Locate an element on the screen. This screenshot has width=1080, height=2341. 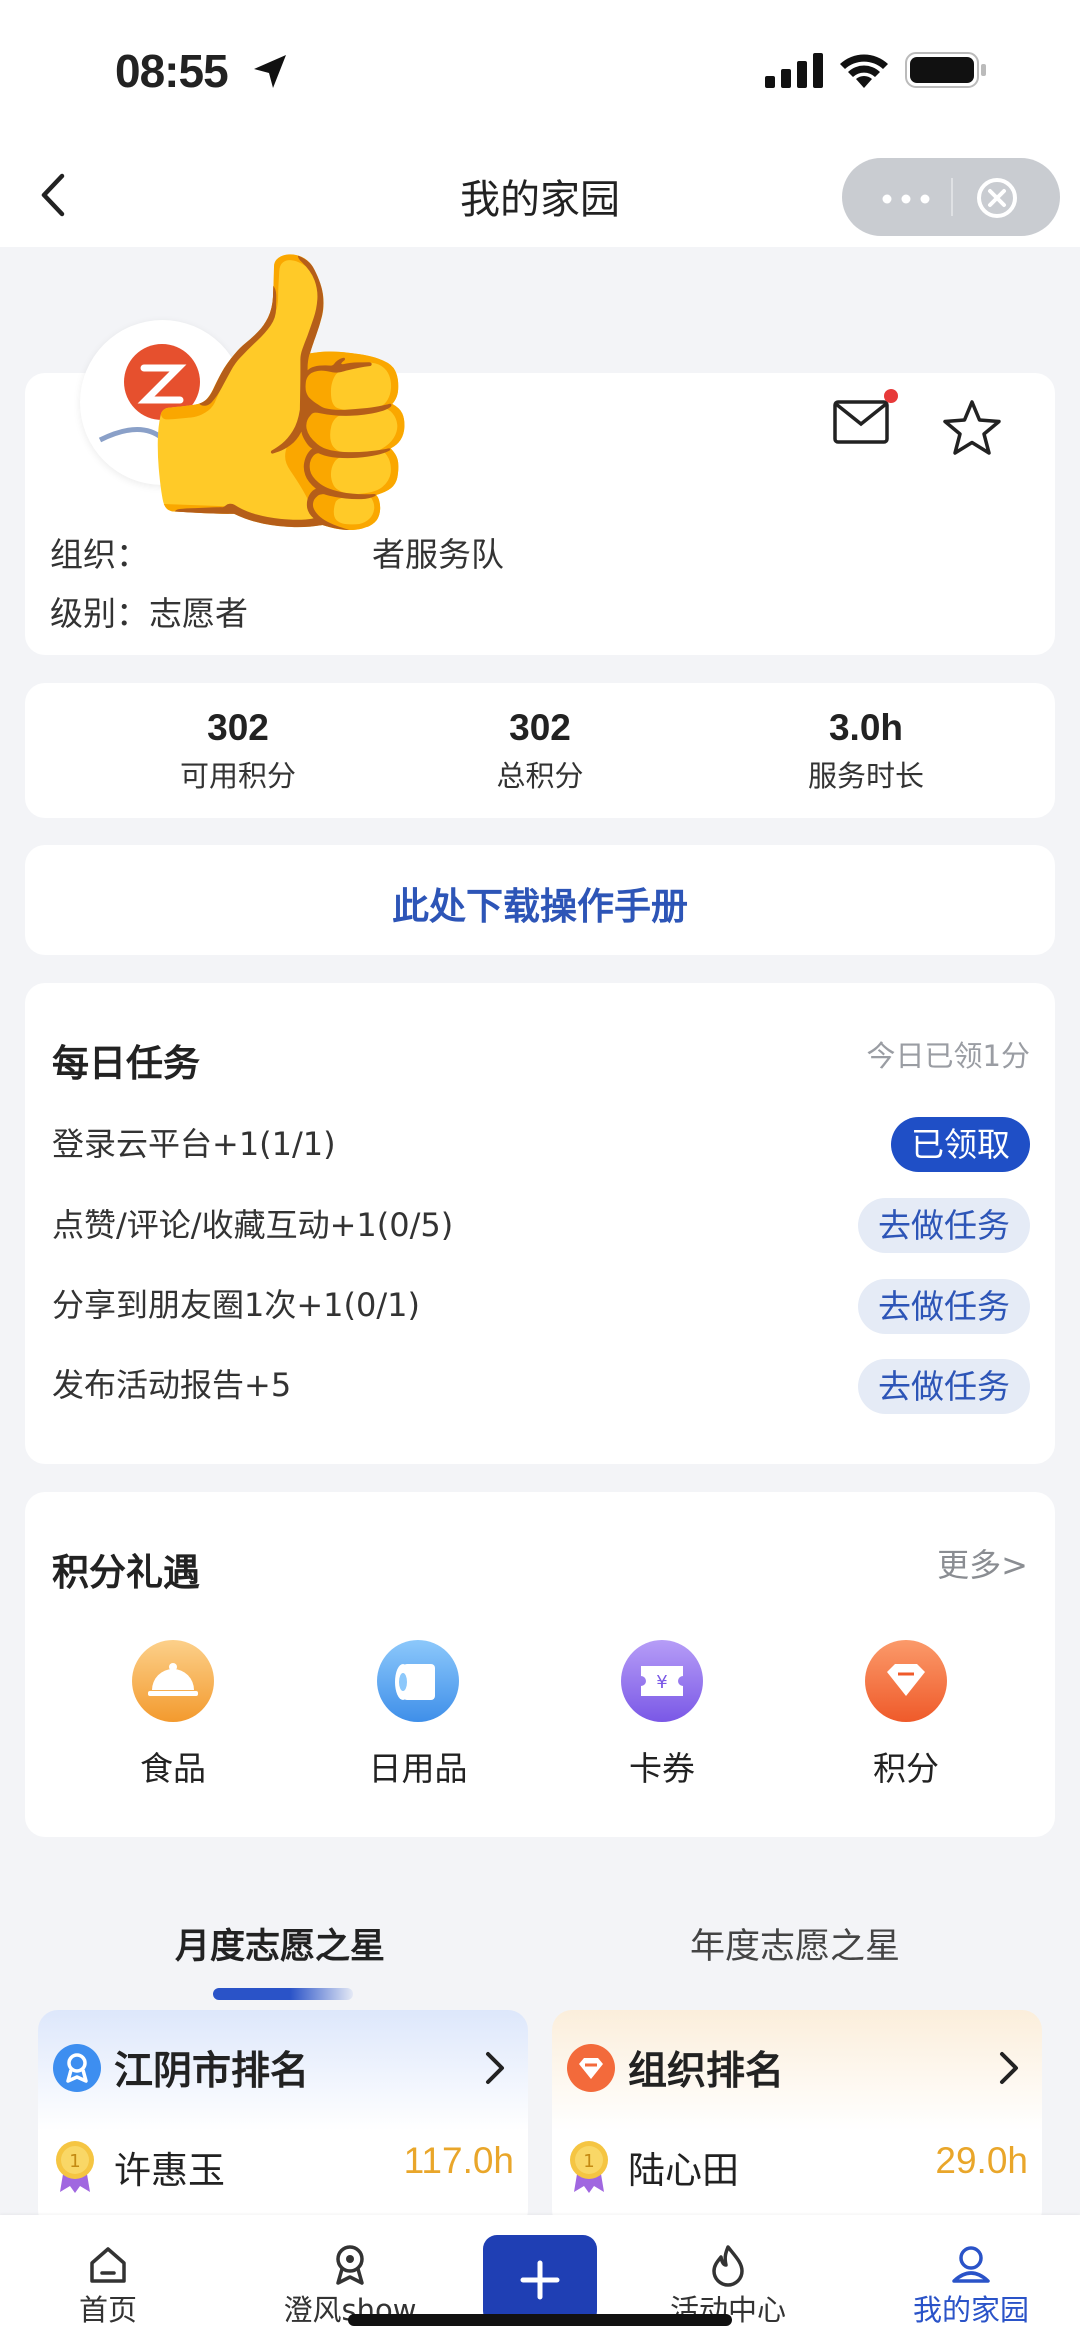
daily-tasks-title: 每日任务 is located at coordinates (126, 1063).